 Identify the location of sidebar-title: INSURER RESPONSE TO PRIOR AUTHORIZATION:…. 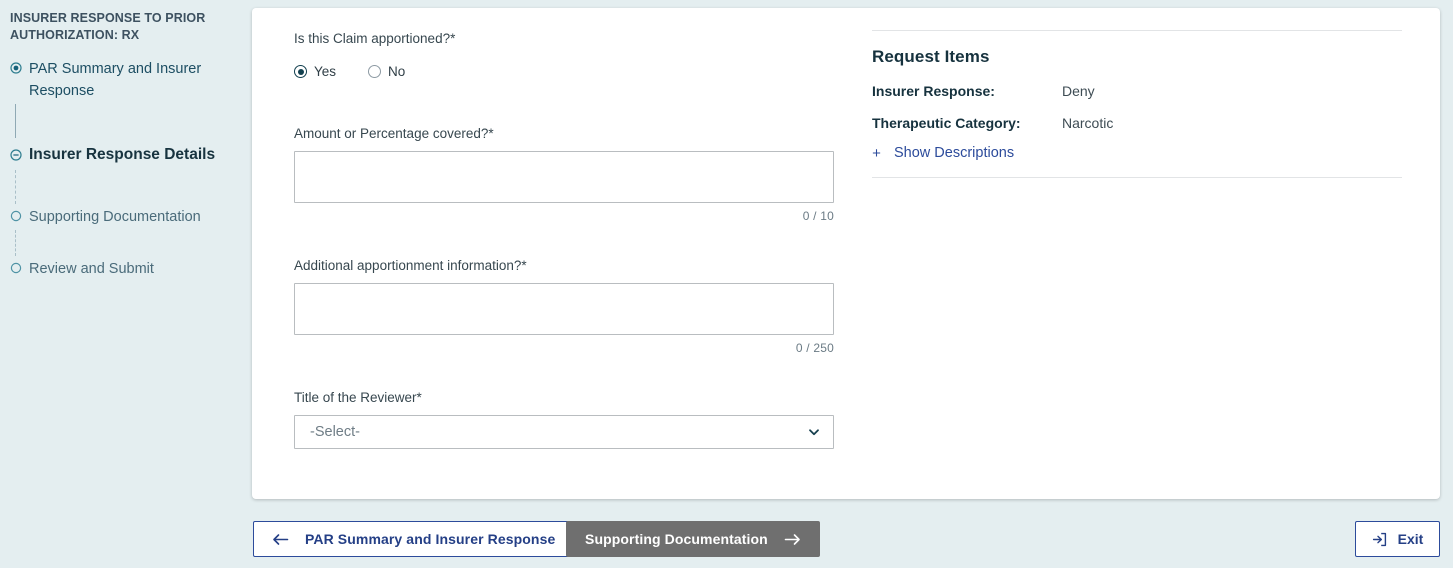
(108, 26).